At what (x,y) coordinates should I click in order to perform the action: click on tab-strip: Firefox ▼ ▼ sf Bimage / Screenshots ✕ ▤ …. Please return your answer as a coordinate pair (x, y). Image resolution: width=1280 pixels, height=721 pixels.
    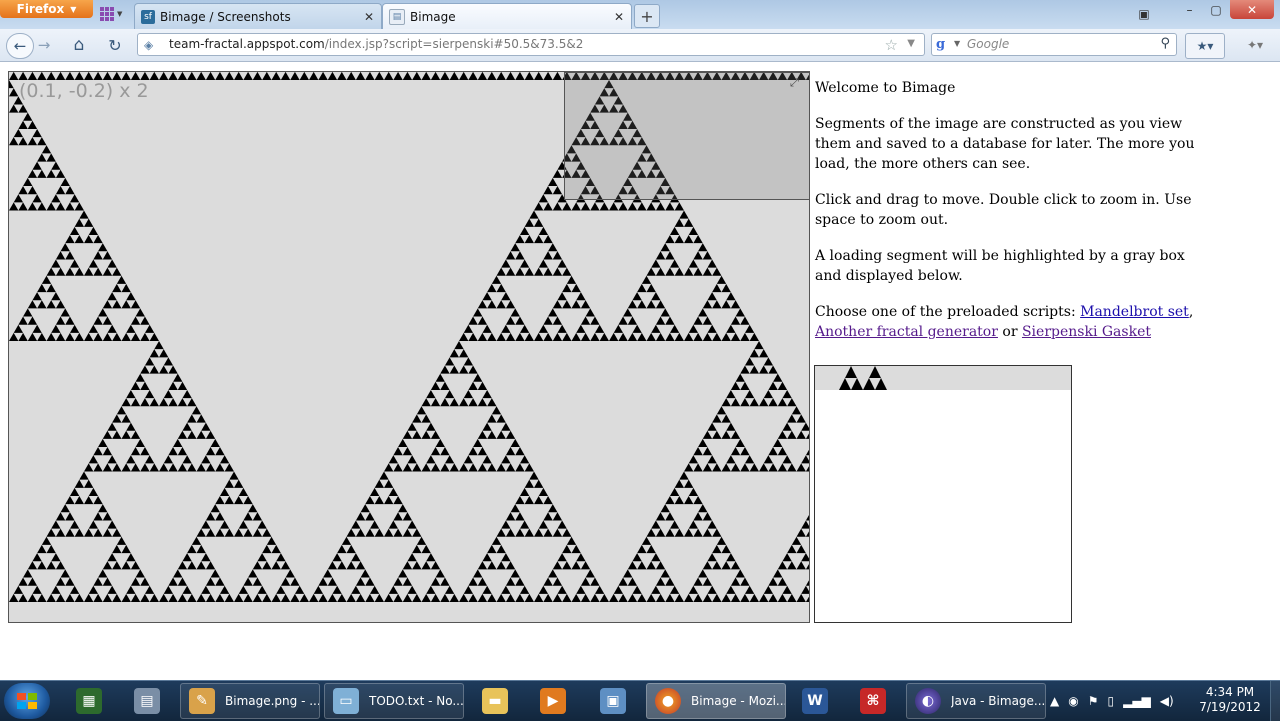
    Looking at the image, I should click on (640, 14).